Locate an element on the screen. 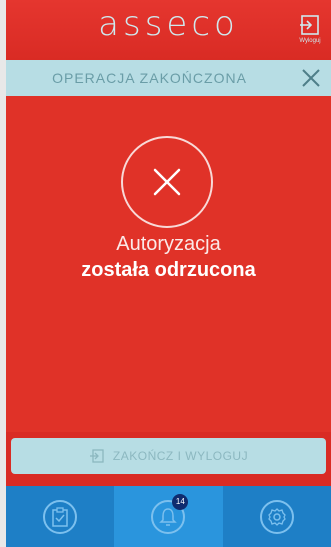 This screenshot has height=547, width=331. tab-settings-circle is located at coordinates (276, 516).